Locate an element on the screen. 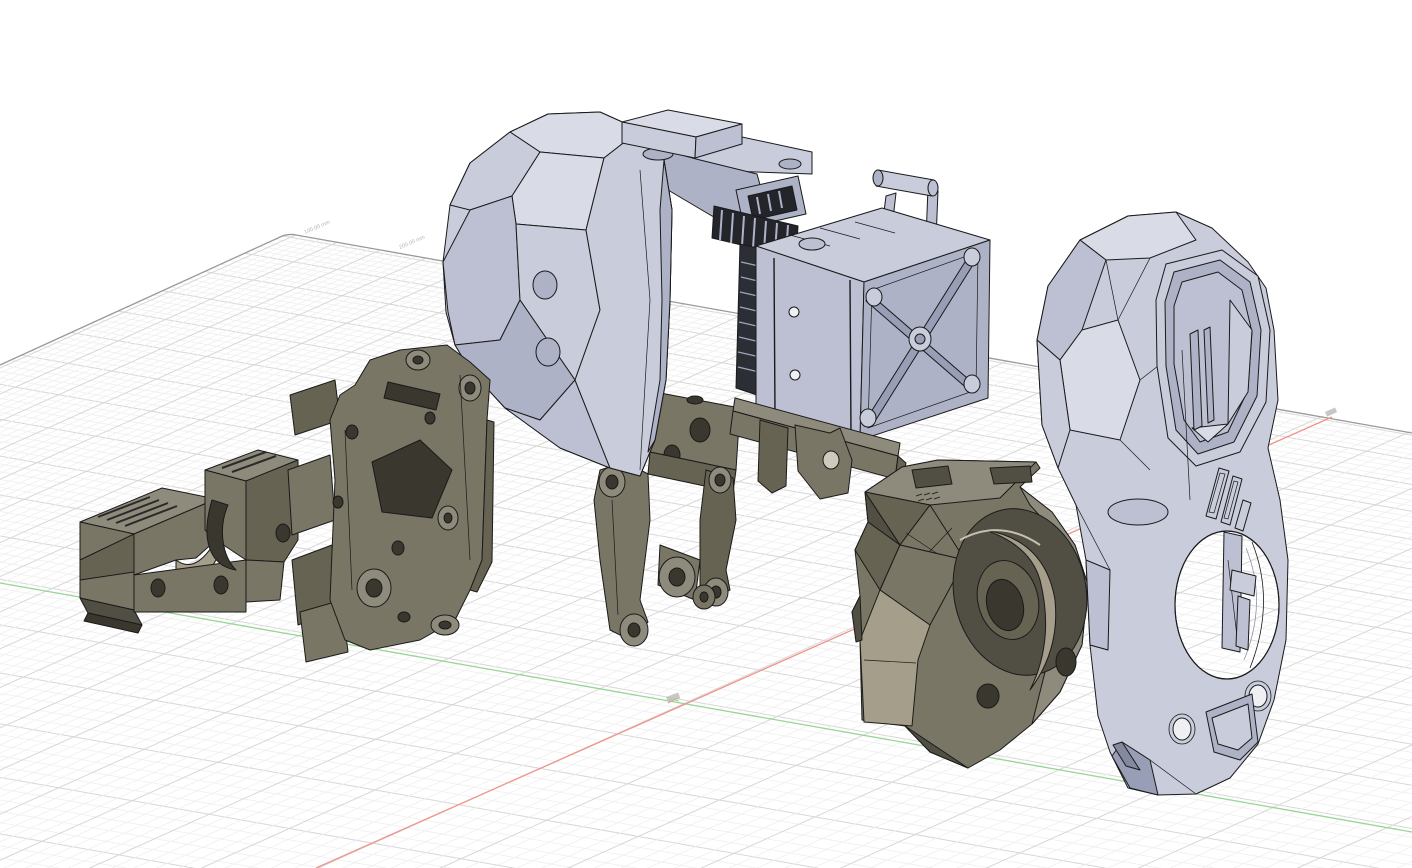 The image size is (1412, 868). oval-indent is located at coordinates (1138, 512).